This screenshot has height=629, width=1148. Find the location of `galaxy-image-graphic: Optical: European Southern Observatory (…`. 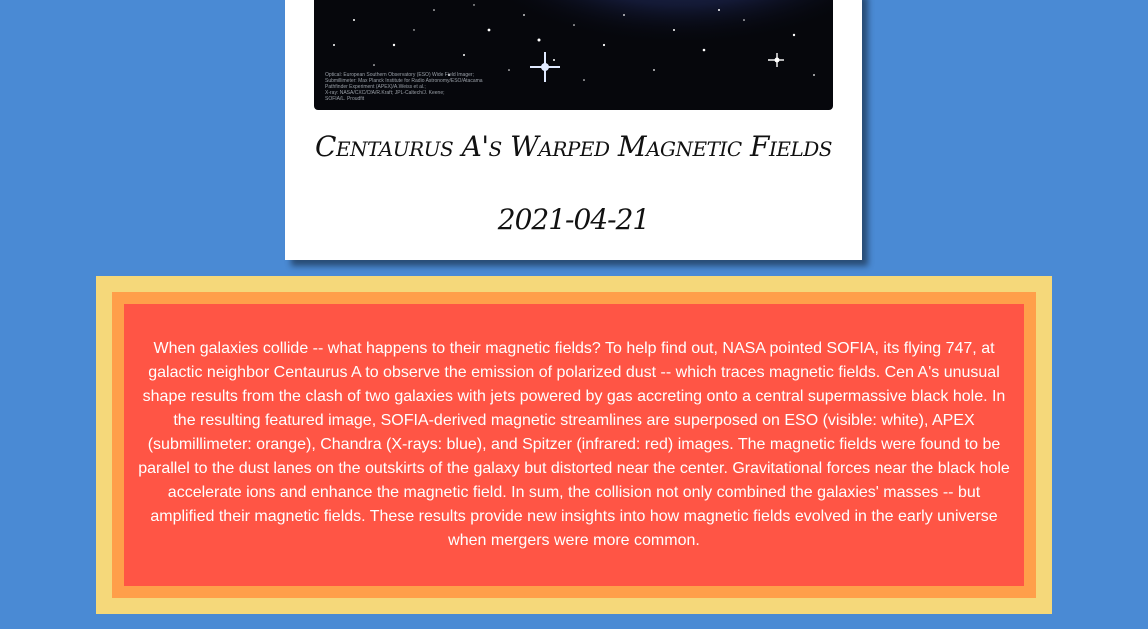

galaxy-image-graphic: Optical: European Southern Observatory (… is located at coordinates (573, 55).